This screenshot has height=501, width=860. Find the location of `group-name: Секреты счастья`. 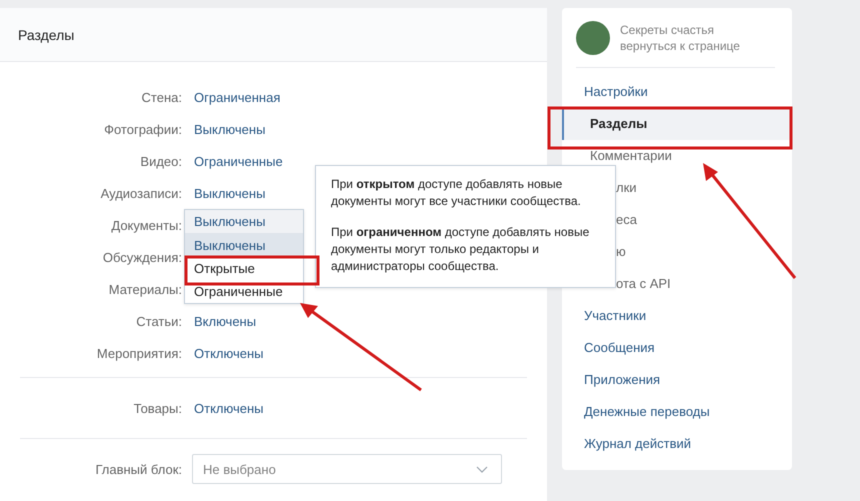

group-name: Секреты счастья is located at coordinates (680, 30).